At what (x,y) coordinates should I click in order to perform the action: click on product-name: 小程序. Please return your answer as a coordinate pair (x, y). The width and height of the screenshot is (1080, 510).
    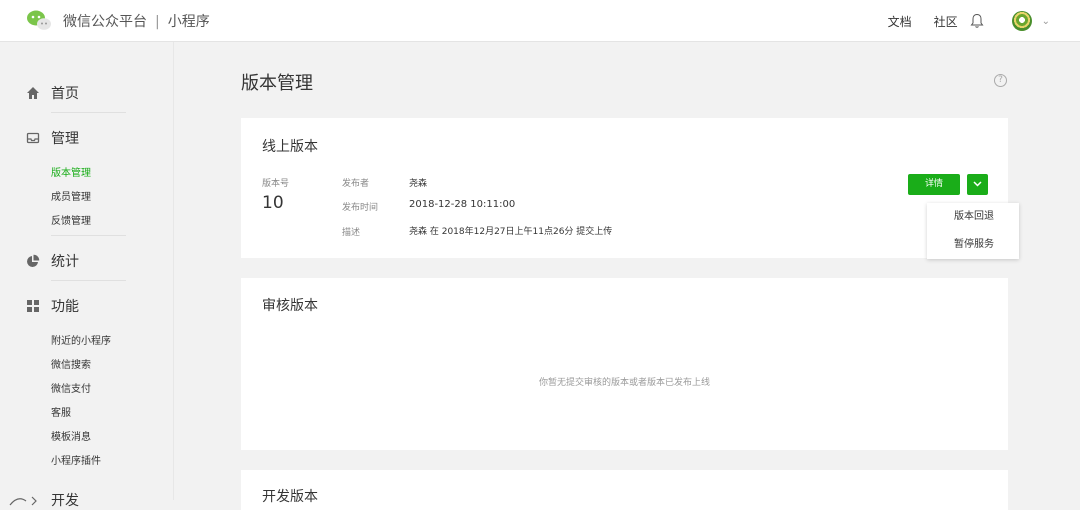
    Looking at the image, I should click on (188, 22).